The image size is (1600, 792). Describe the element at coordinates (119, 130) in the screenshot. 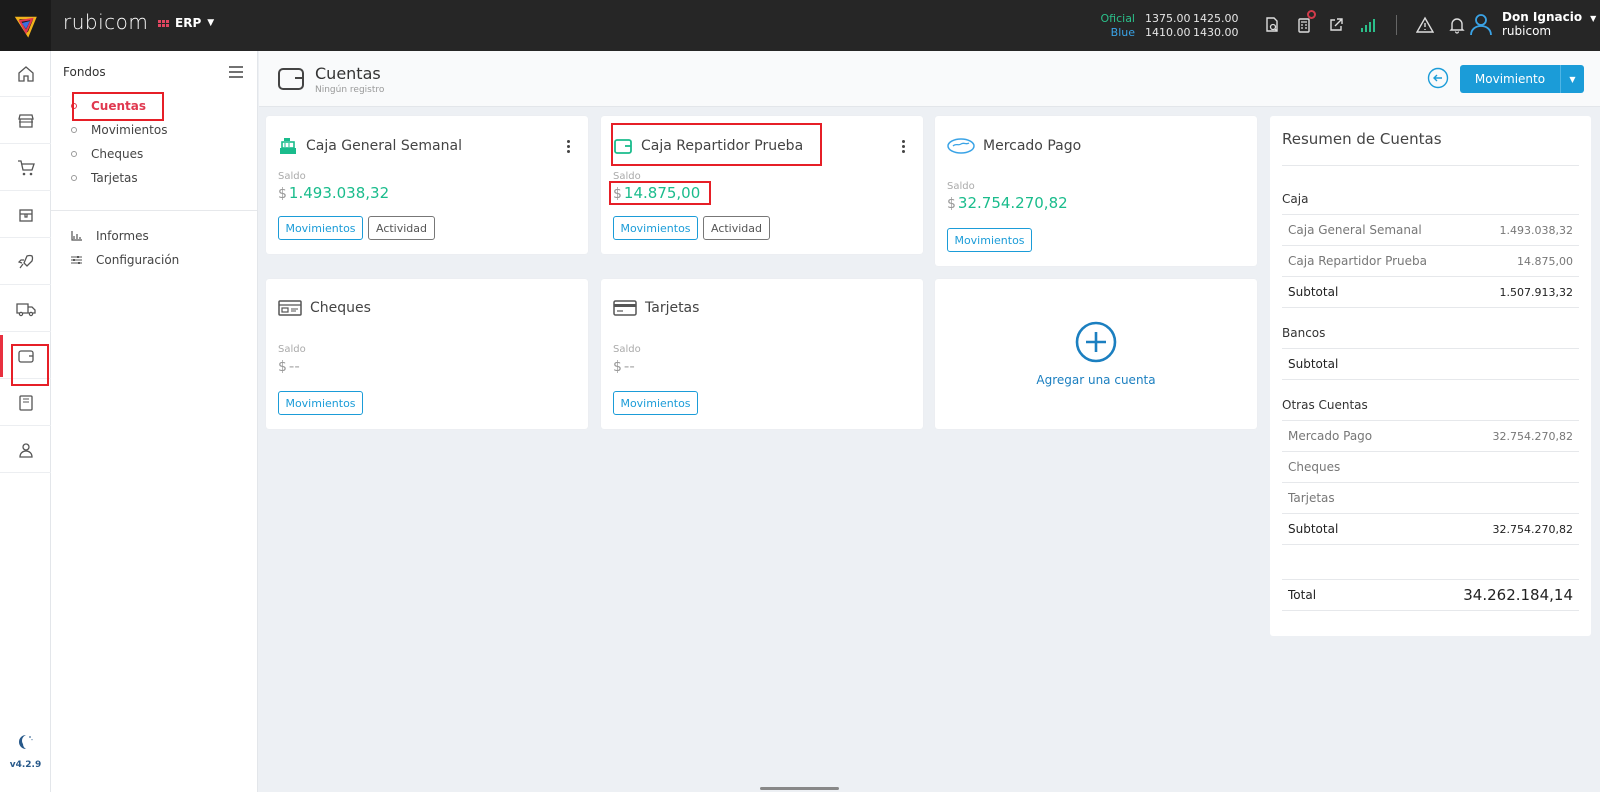

I see `sidebar-item-movimientos: Movimientos` at that location.